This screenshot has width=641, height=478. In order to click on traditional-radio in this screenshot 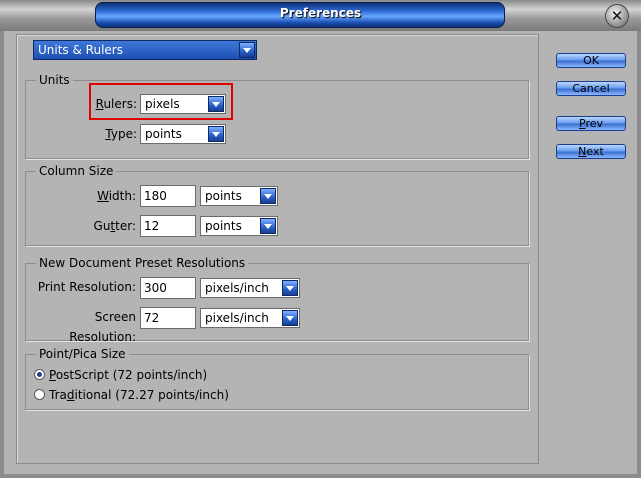, I will do `click(39, 394)`.